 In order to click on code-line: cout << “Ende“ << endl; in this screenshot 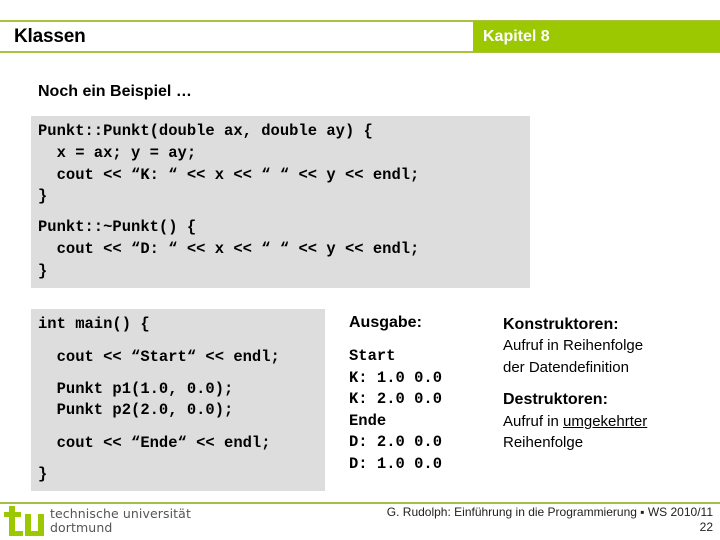, I will do `click(154, 443)`.